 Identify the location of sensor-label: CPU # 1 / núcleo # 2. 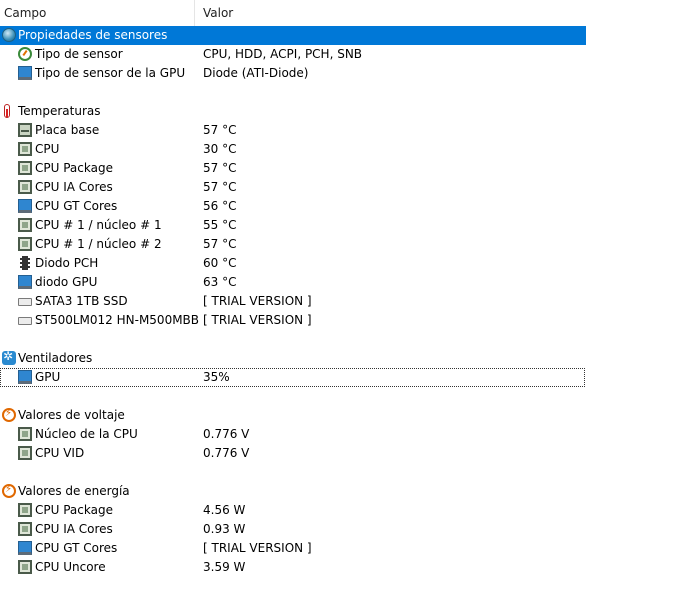
(98, 244).